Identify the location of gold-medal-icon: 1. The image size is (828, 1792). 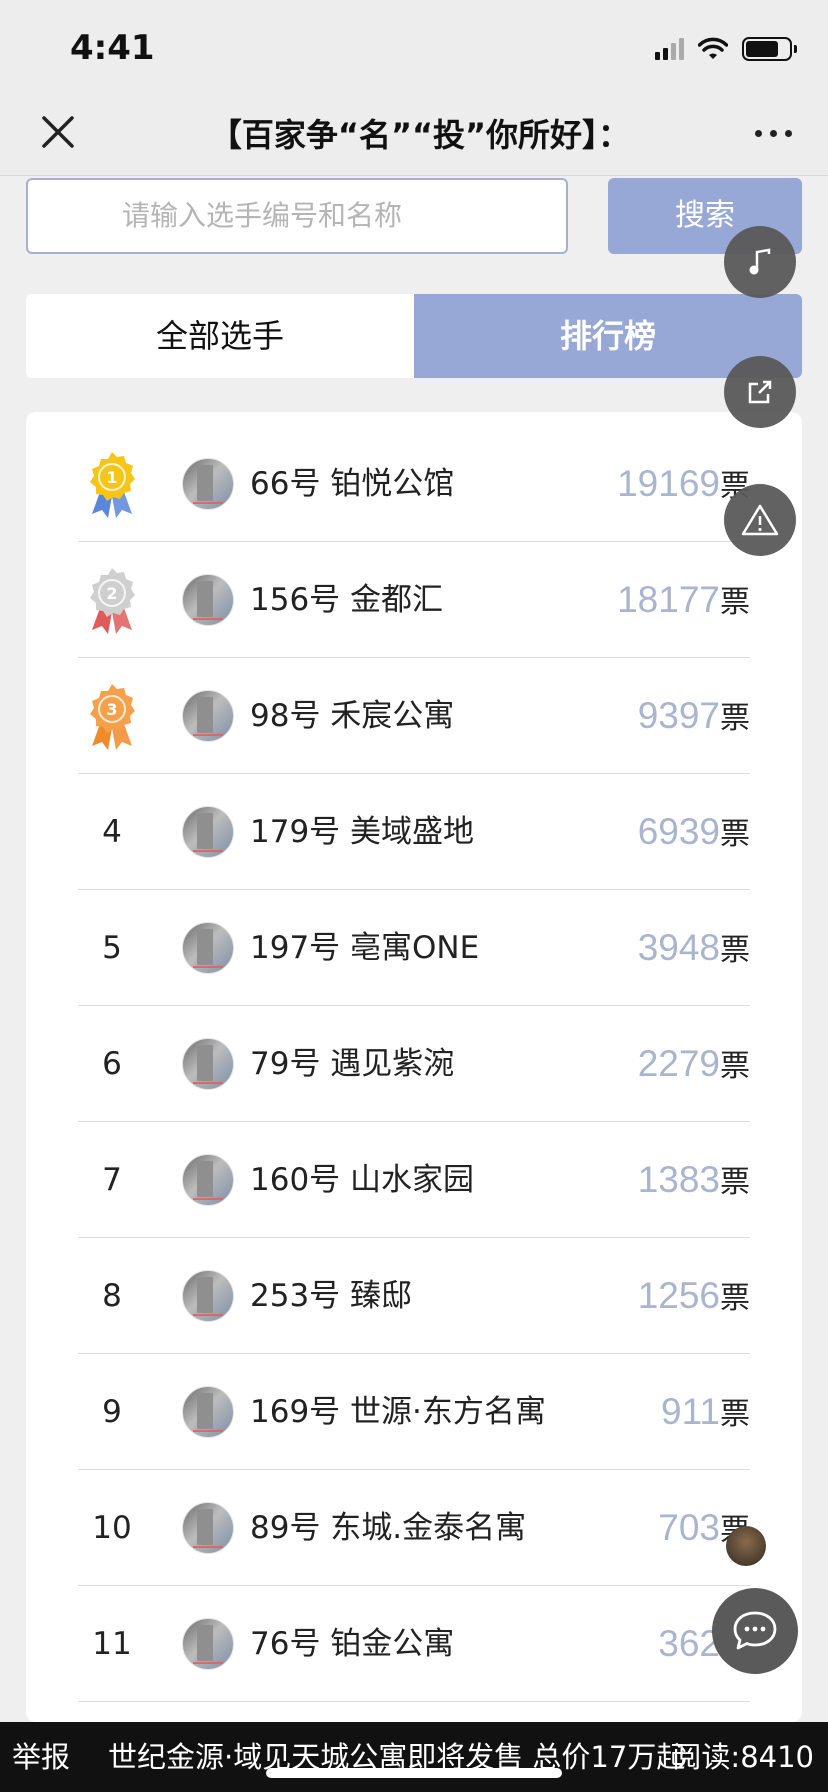
(112, 485).